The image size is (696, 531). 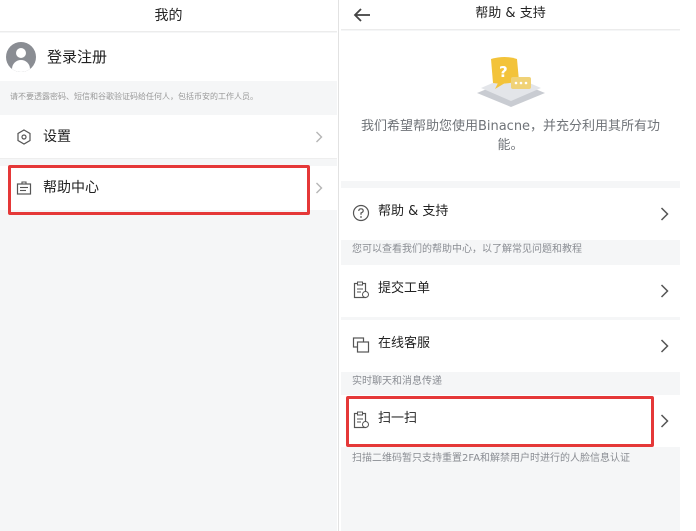 I want to click on submit-ticket-label: 提交工单, so click(x=404, y=288).